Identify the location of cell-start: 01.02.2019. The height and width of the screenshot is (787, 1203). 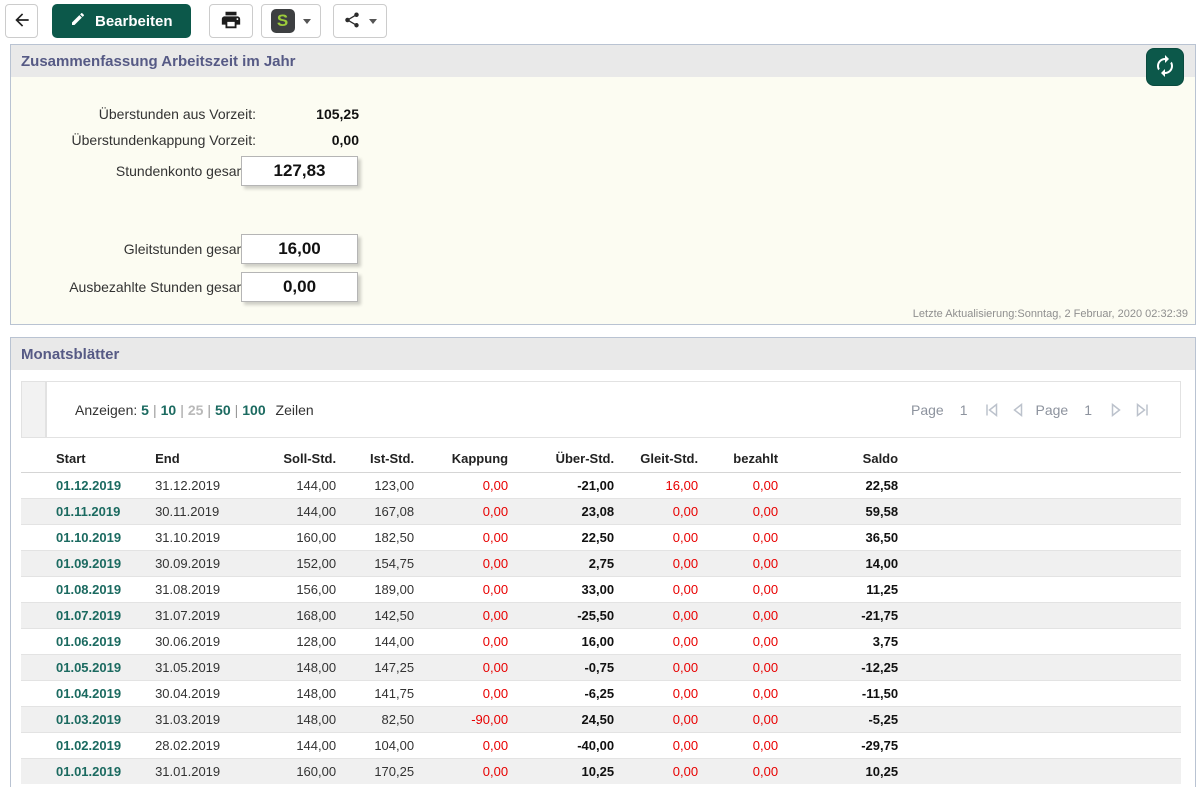
(74, 745).